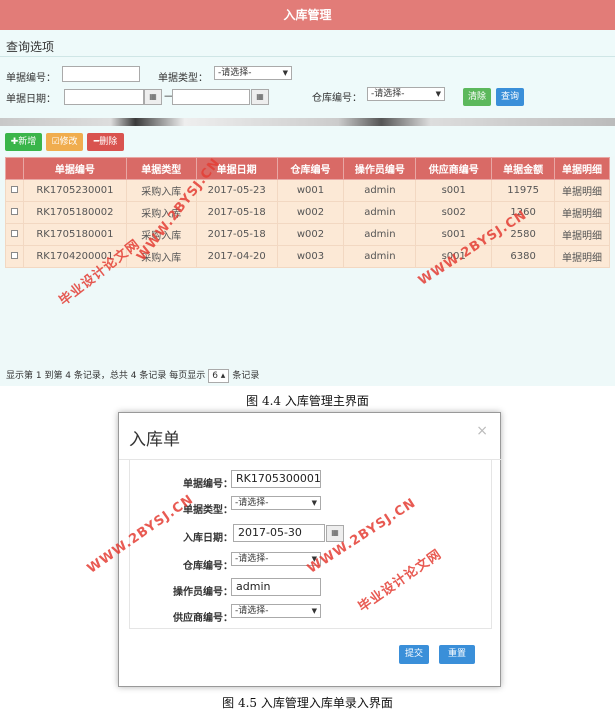 This screenshot has width=615, height=714. I want to click on pagination-info: 显示第 1 到第 4 条记录，总共 4 条记录 每页显示 6 ▴ 条记录, so click(132, 375).